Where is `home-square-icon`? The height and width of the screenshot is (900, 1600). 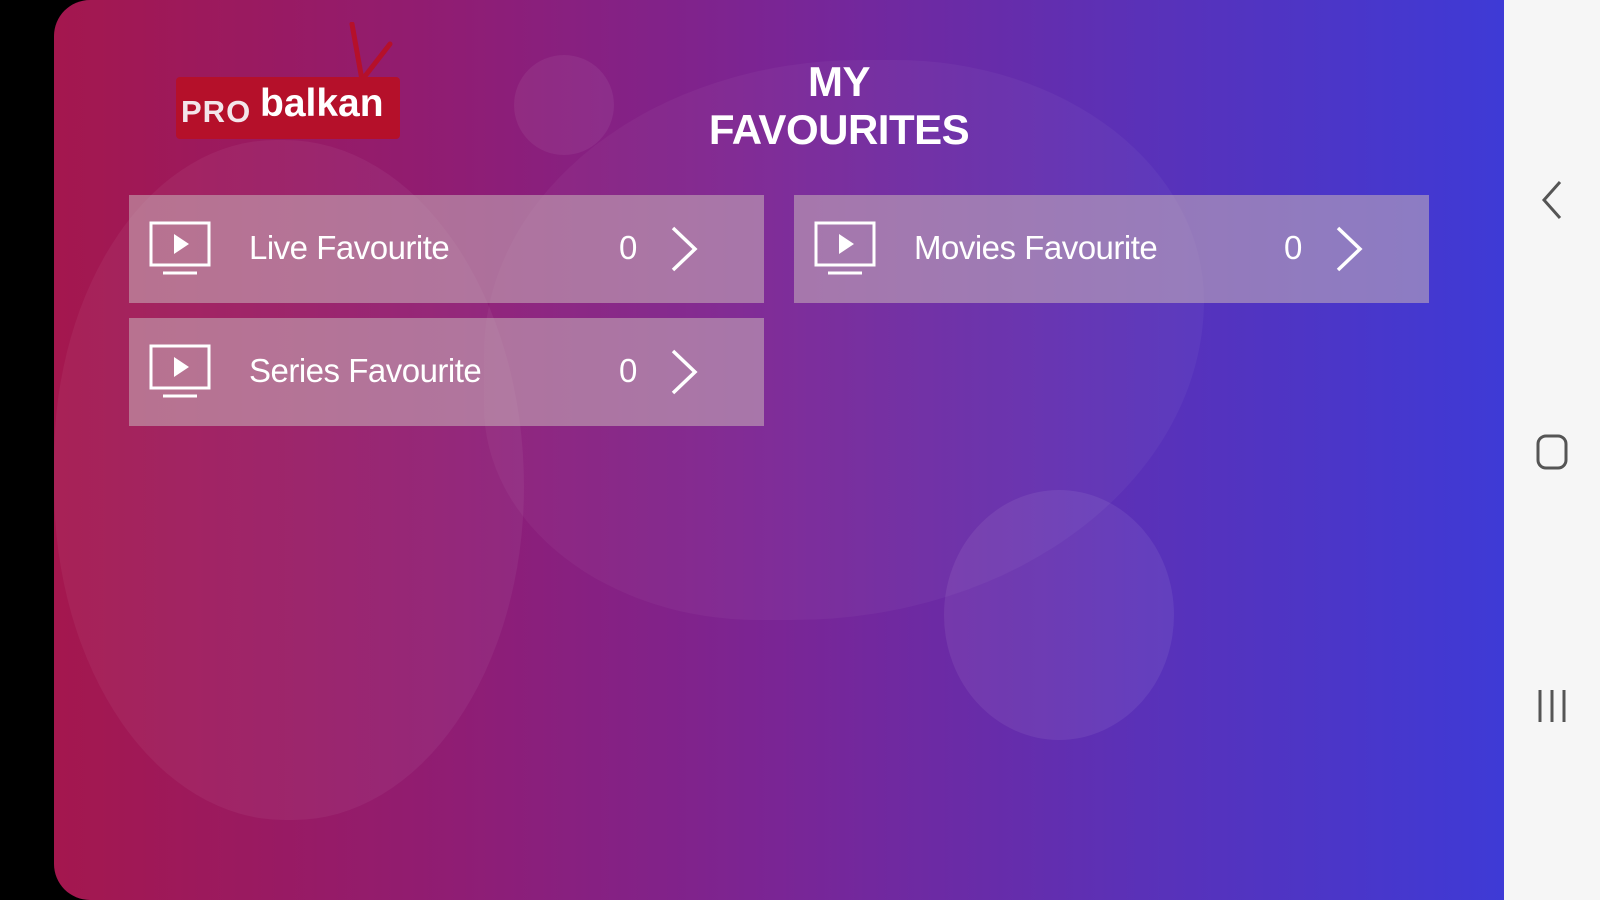 home-square-icon is located at coordinates (1552, 452).